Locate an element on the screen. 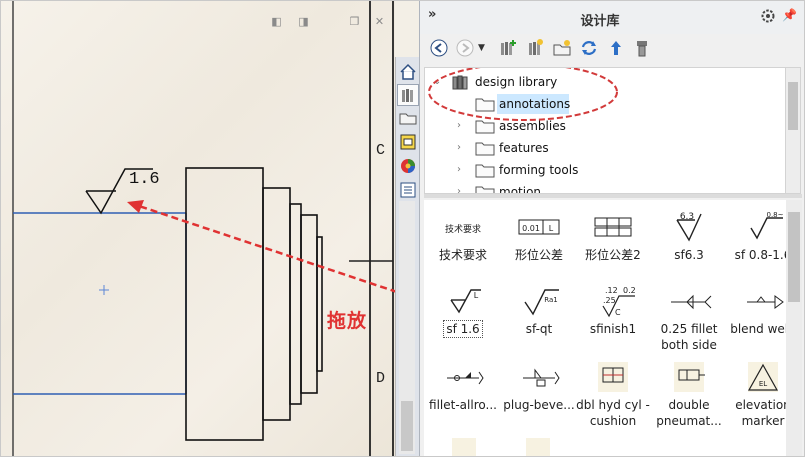 Image resolution: width=805 pixels, height=457 pixels. palette-item-label: blend weld is located at coordinates (758, 329).